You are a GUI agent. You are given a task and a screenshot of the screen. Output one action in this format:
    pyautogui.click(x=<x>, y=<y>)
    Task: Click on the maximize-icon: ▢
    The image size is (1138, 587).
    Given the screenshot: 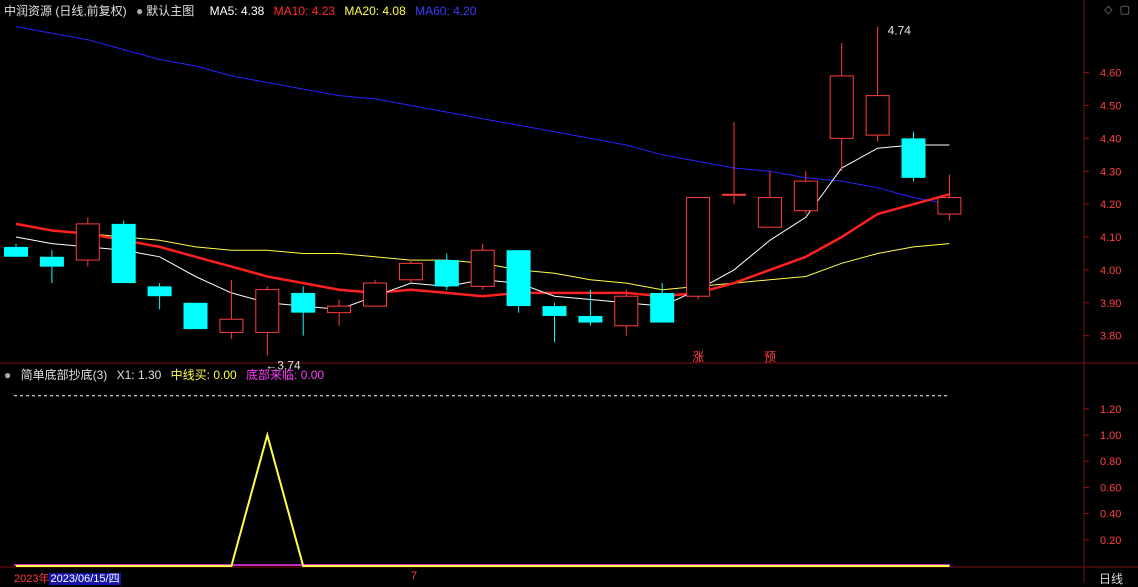 What is the action you would take?
    pyautogui.click(x=1125, y=10)
    